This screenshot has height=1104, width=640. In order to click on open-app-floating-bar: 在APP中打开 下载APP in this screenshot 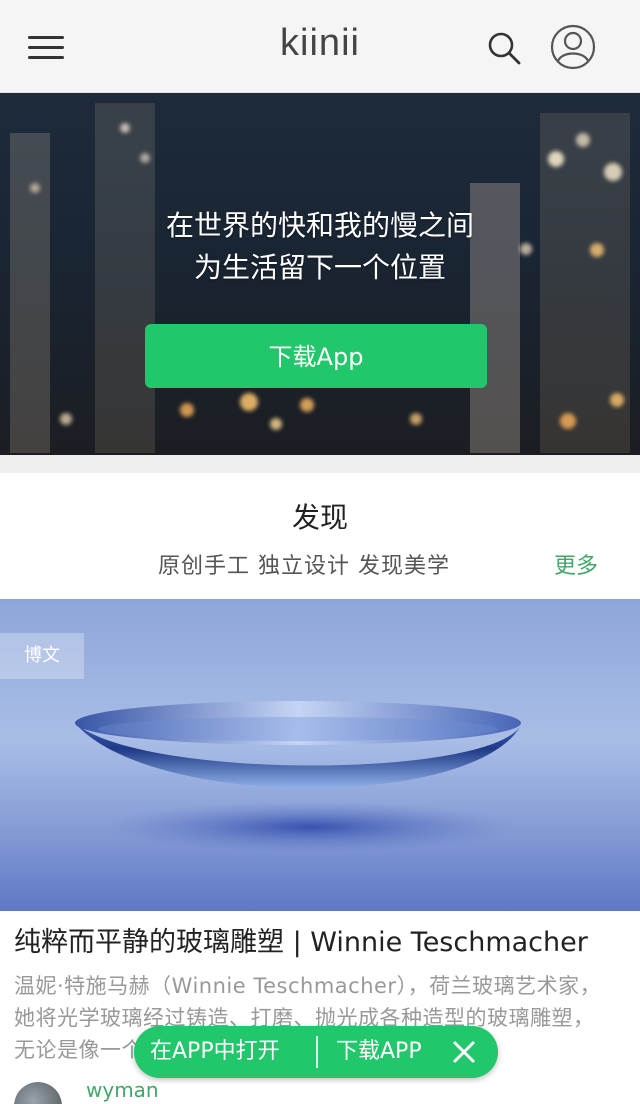, I will do `click(316, 1052)`.